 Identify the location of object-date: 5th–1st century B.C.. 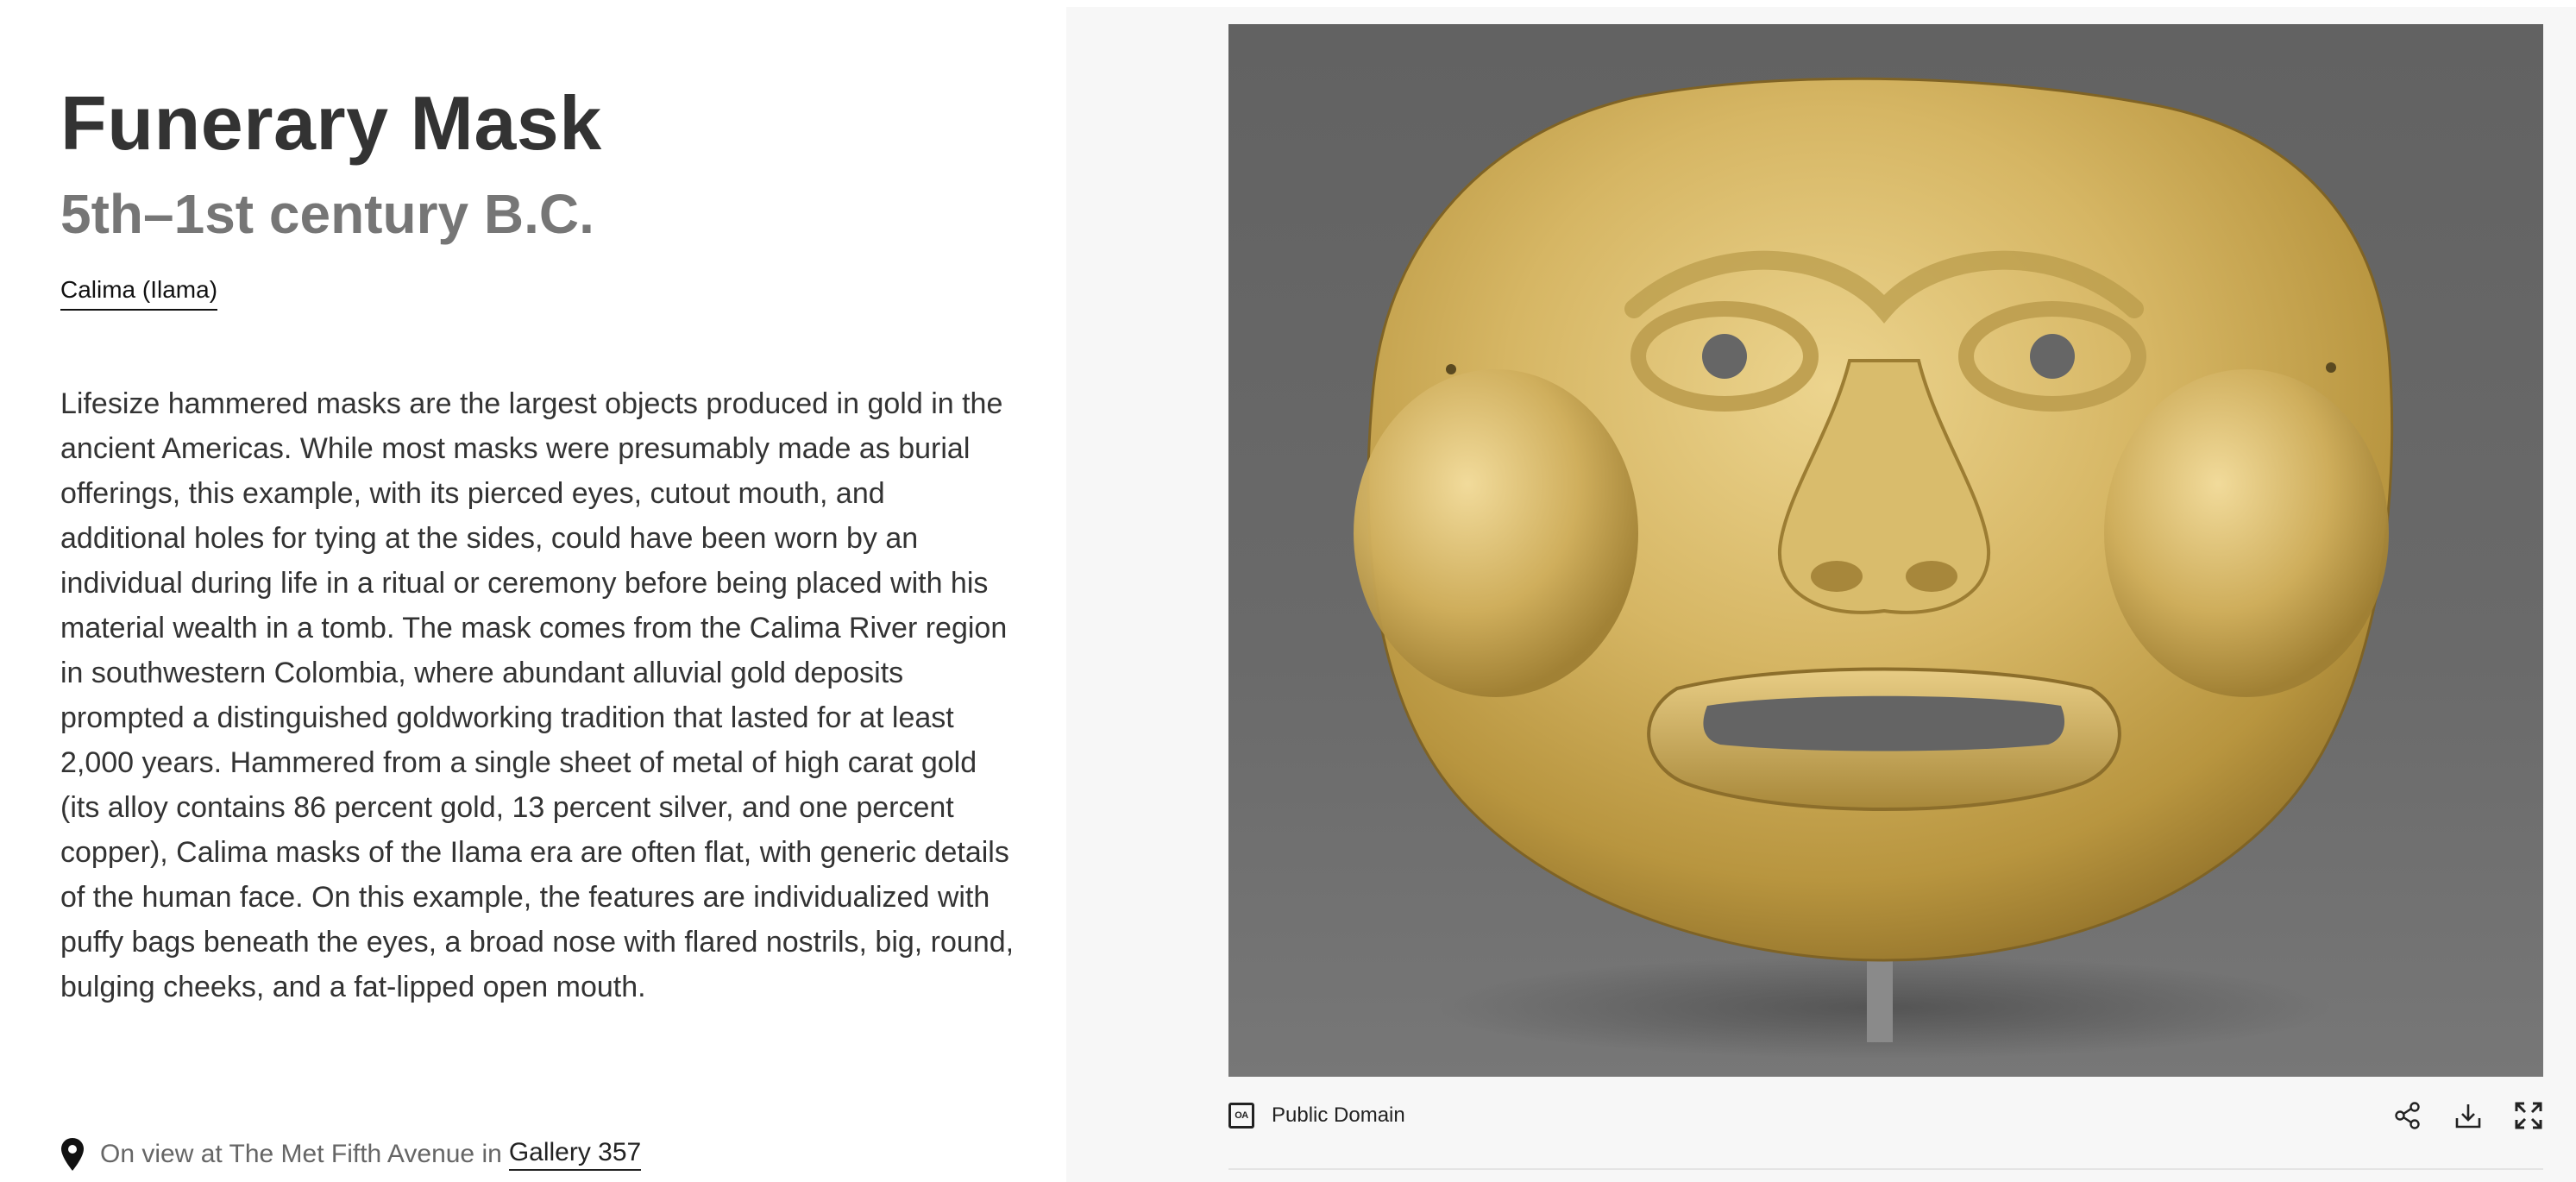
(327, 214).